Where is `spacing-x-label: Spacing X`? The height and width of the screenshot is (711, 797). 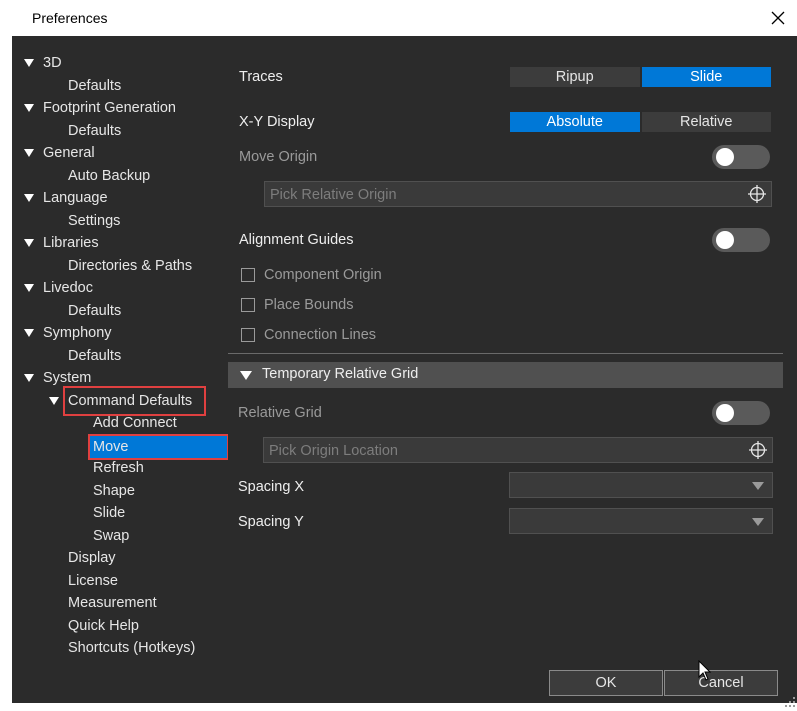 spacing-x-label: Spacing X is located at coordinates (271, 487).